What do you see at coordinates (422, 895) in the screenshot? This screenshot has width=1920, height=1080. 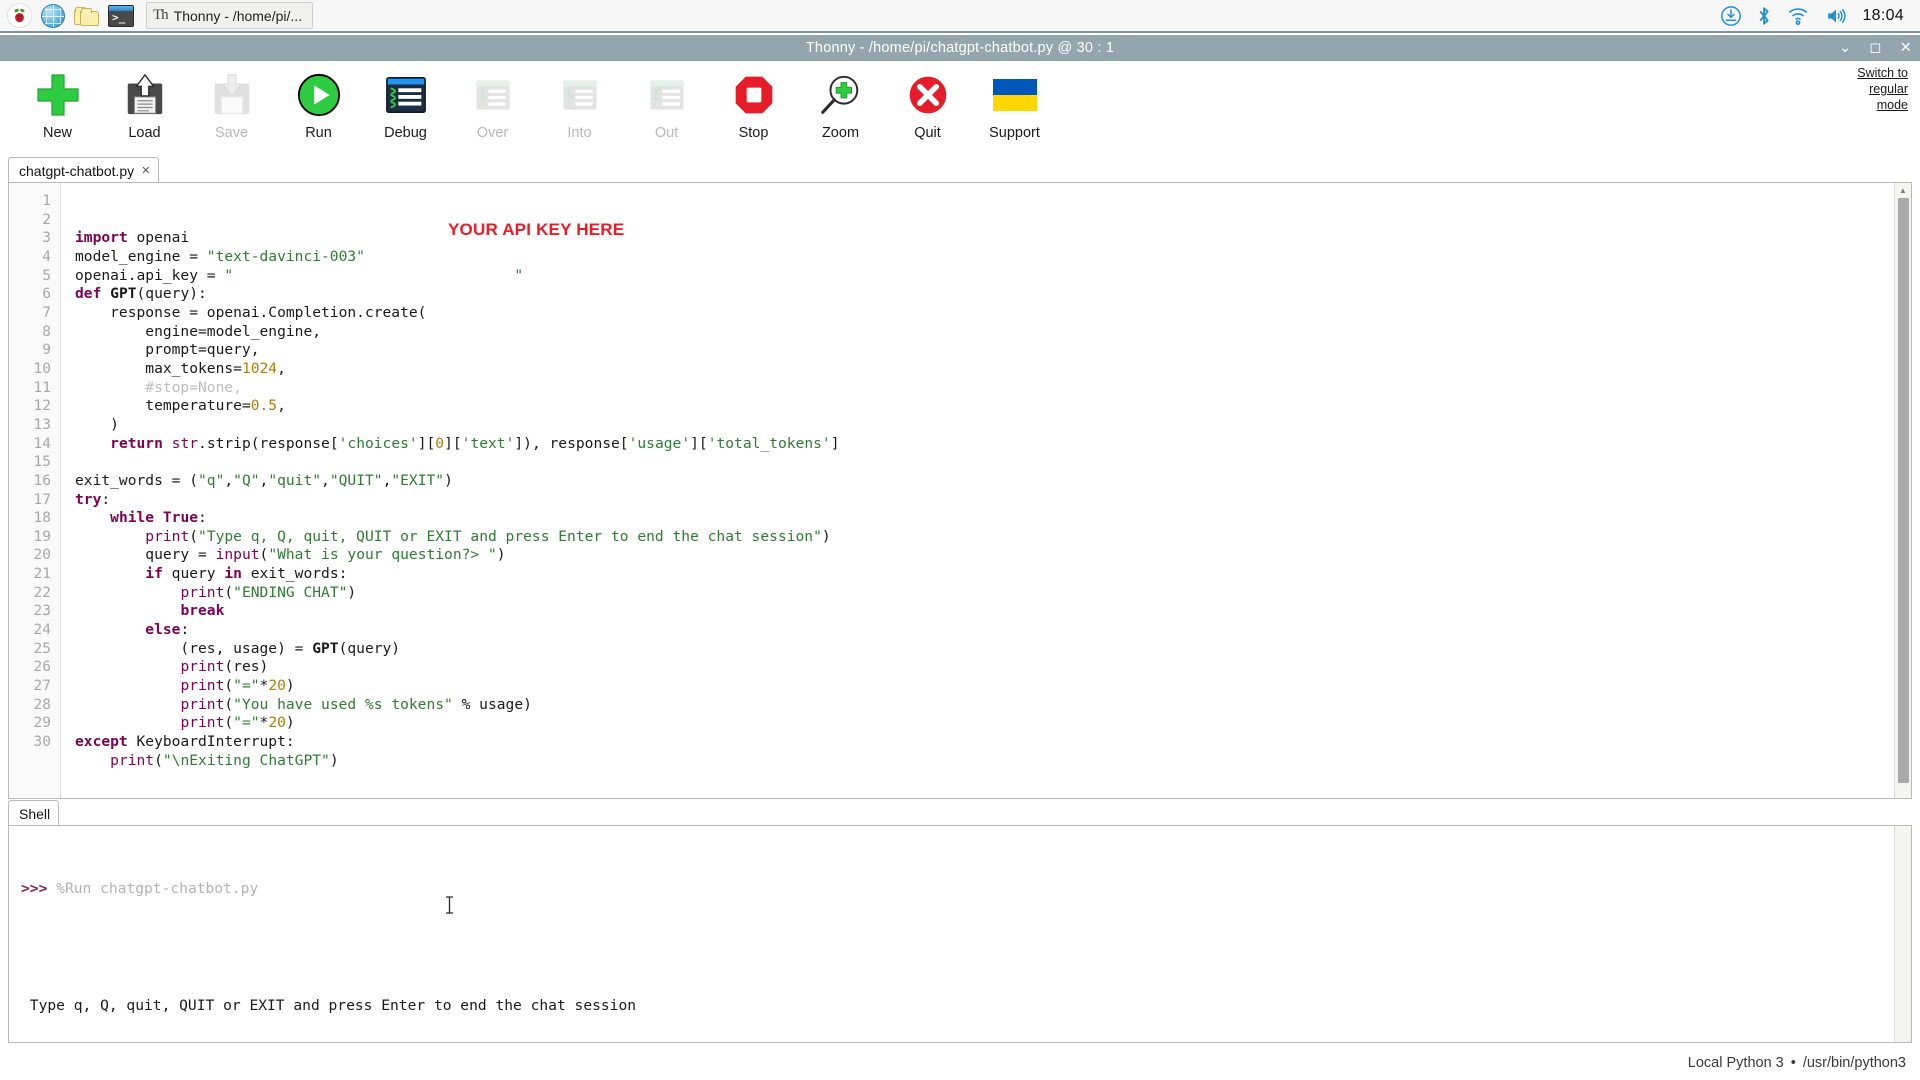 I see `text-cursor-icon` at bounding box center [422, 895].